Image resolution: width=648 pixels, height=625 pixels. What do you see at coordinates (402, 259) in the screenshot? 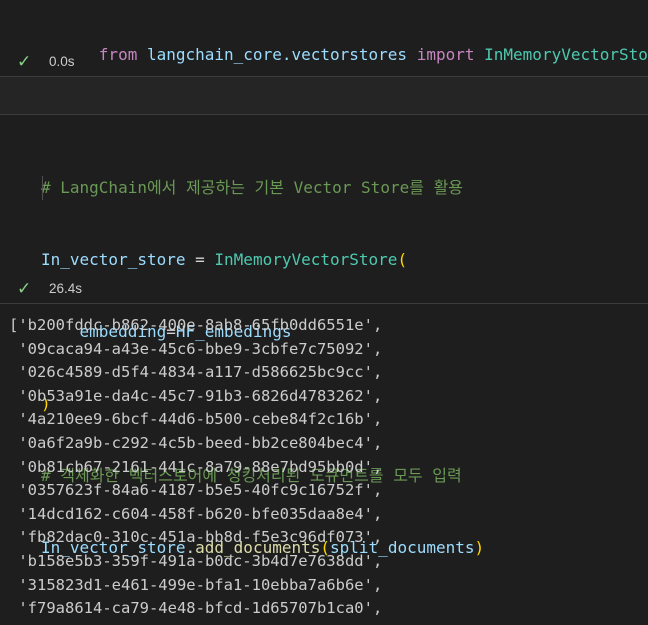
I see `open-paren: (` at bounding box center [402, 259].